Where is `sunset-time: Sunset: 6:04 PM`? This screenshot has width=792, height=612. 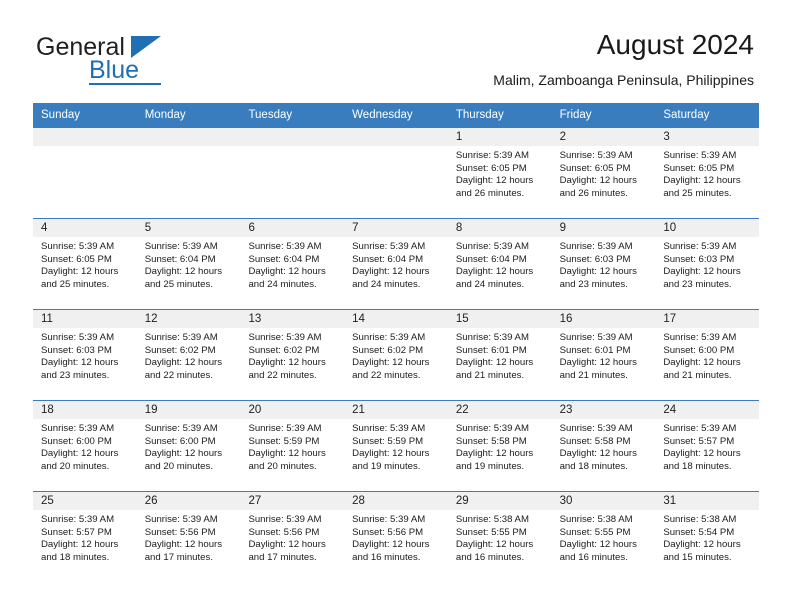
sunset-time: Sunset: 6:04 PM is located at coordinates (388, 259).